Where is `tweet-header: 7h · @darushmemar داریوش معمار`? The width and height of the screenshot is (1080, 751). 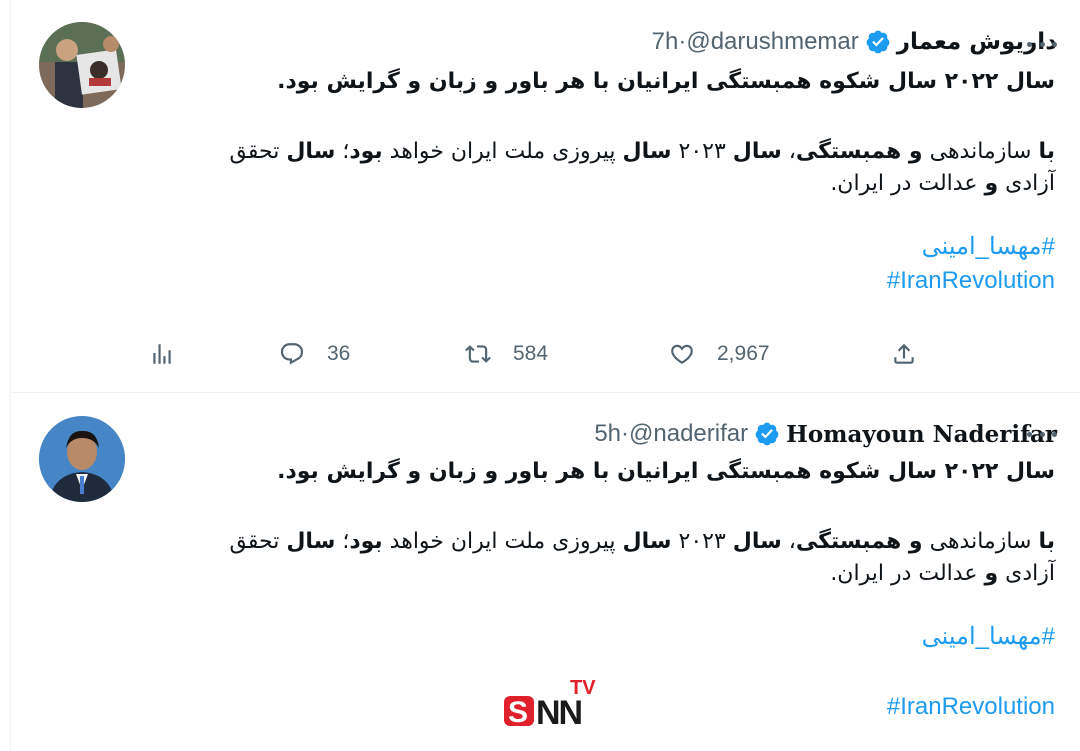
tweet-header: 7h · @darushmemar داریوش معمار is located at coordinates (854, 42).